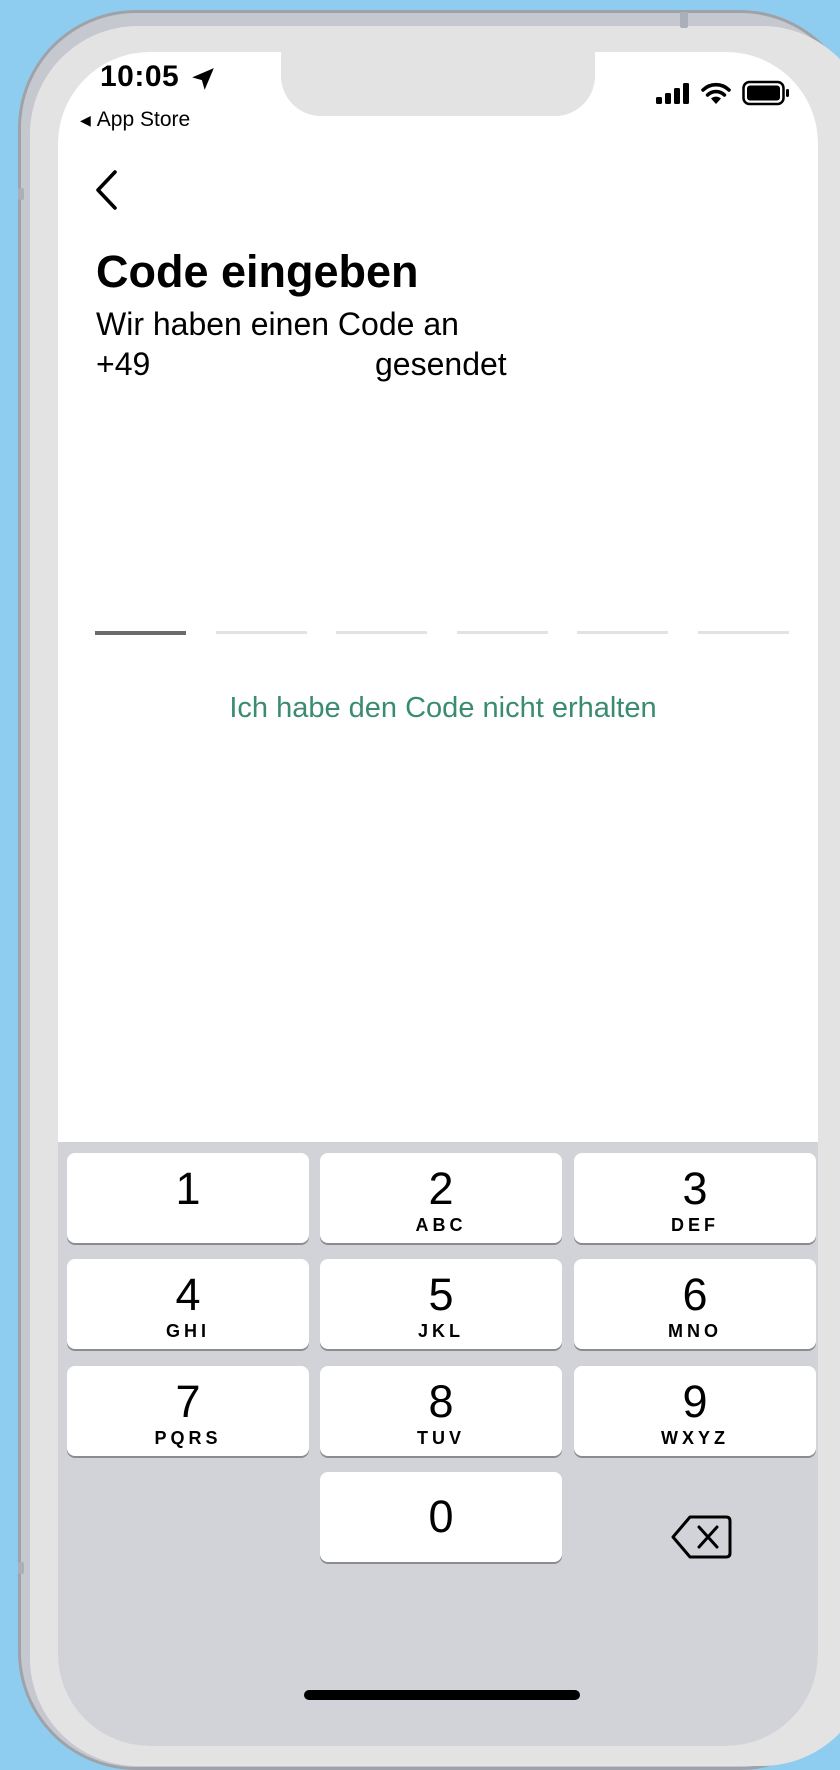 Image resolution: width=840 pixels, height=1770 pixels. I want to click on key-1: 1, so click(188, 1198).